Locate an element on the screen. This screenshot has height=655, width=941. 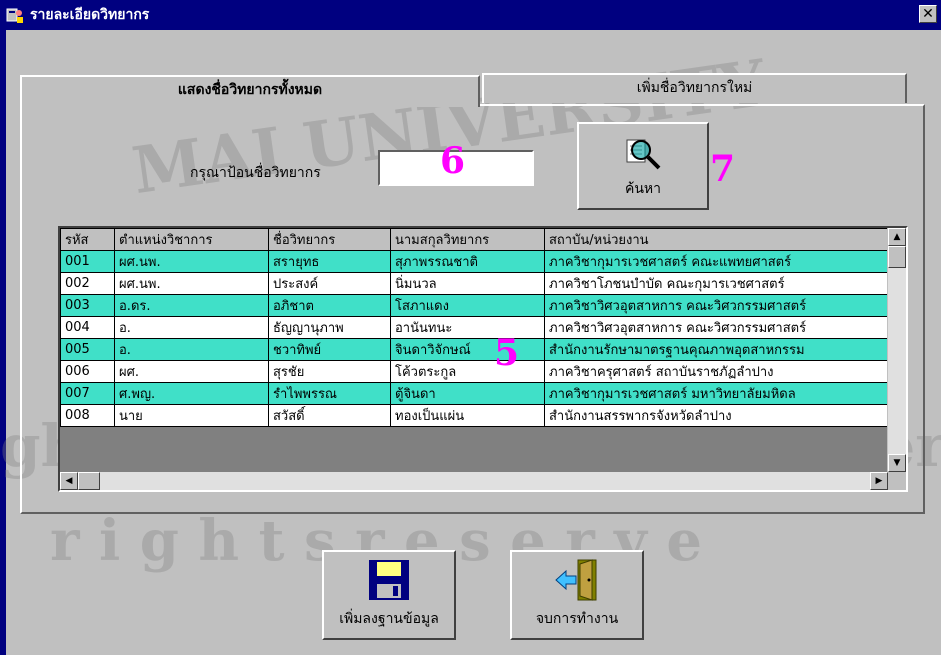
tab-show-all-label: แสดงชื่อวิทยากรทั้งหมด is located at coordinates (250, 90).